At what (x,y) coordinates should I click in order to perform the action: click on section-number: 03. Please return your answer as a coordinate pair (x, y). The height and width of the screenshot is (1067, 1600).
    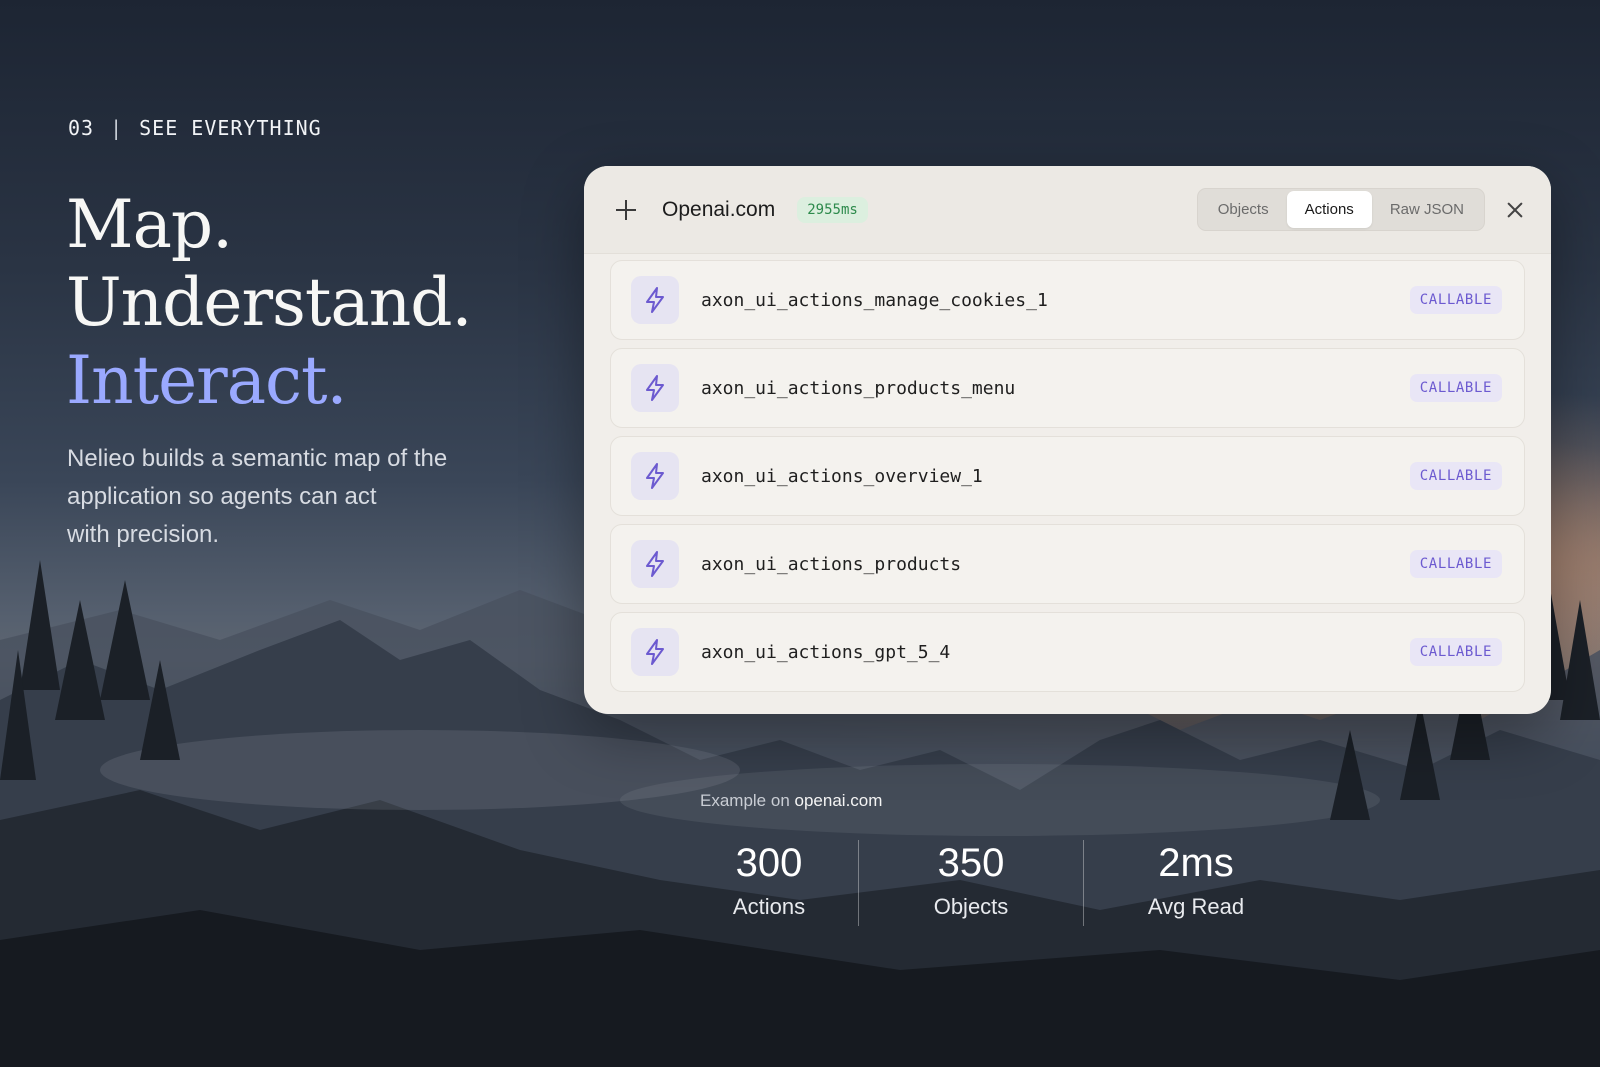
    Looking at the image, I should click on (81, 128).